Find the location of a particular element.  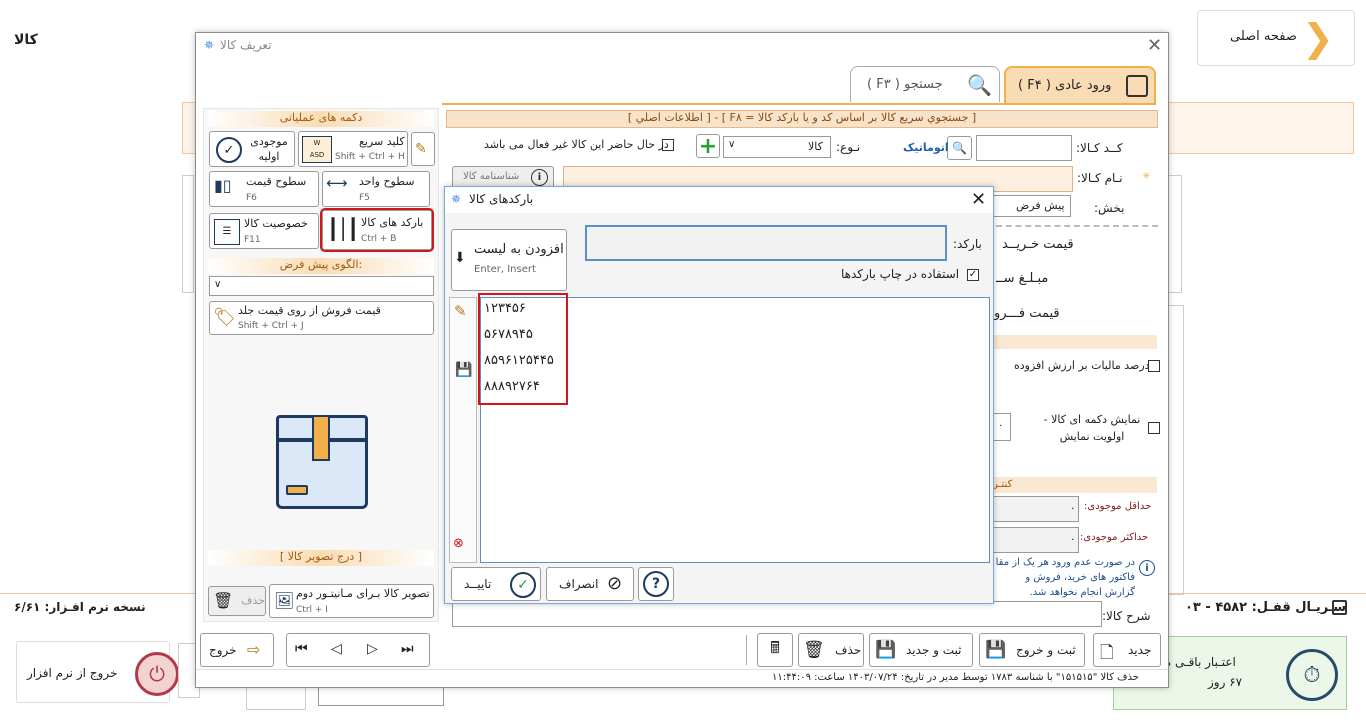

edit-row-icon: ✎ is located at coordinates (460, 311).